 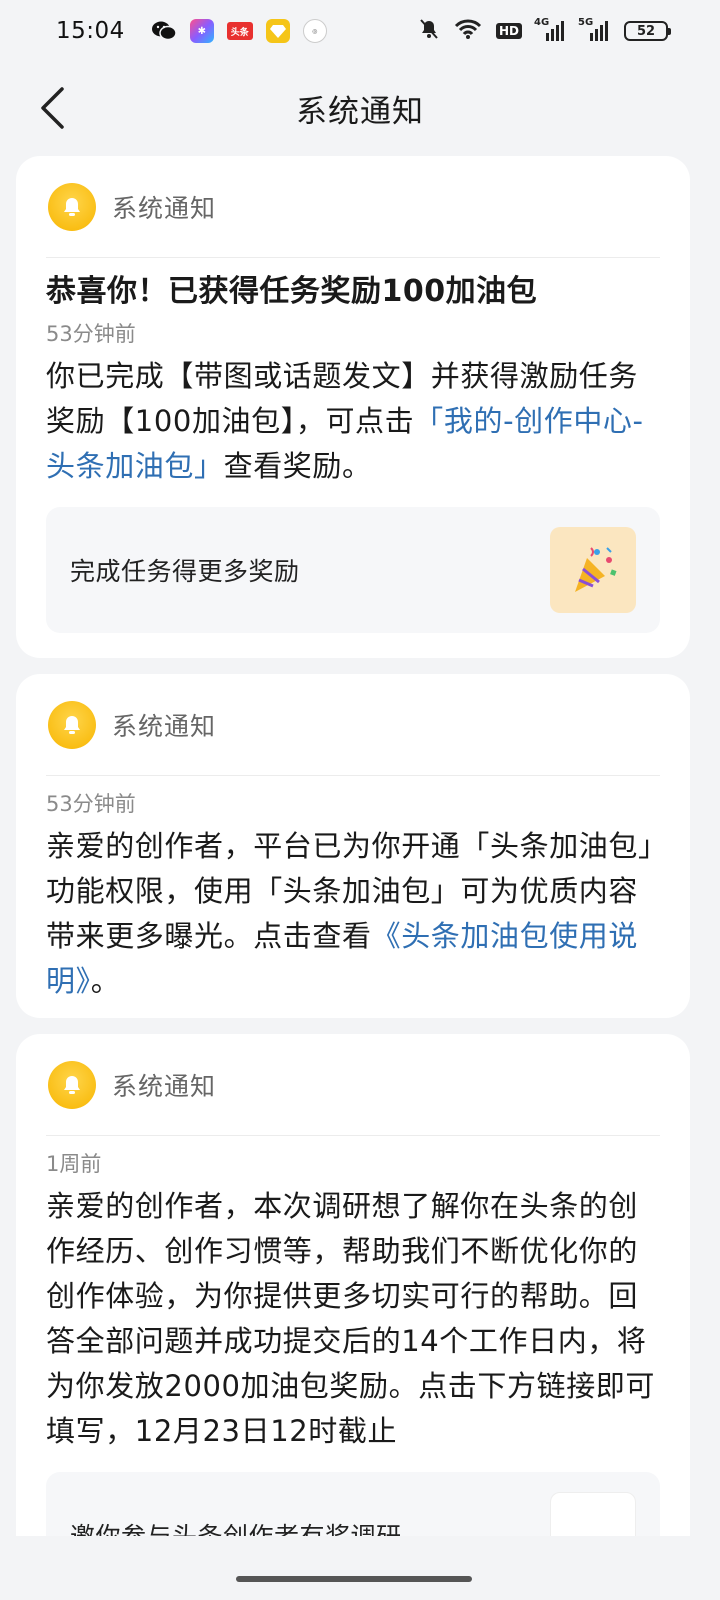 I want to click on sketch-icon, so click(x=277, y=31).